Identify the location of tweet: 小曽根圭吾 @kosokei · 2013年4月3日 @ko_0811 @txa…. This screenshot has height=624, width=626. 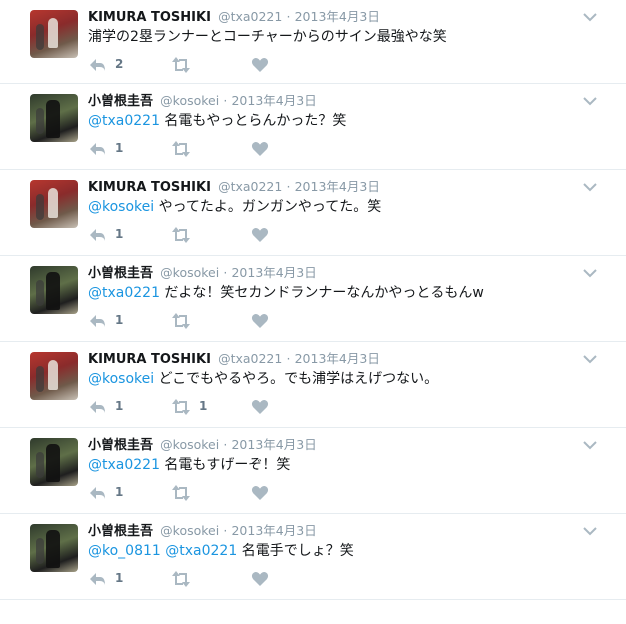
(313, 557).